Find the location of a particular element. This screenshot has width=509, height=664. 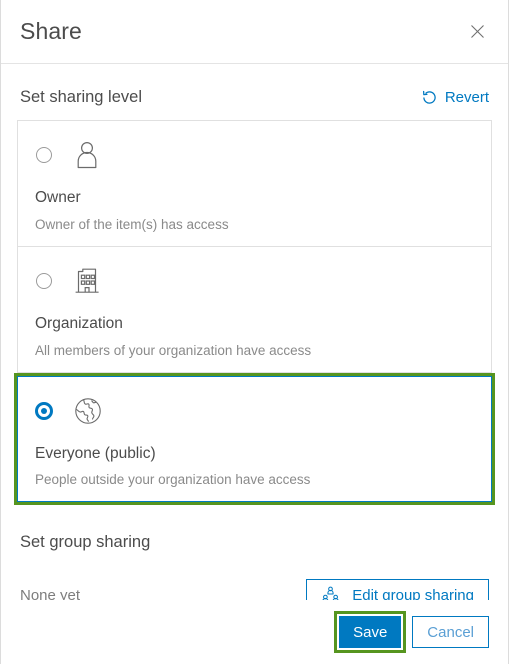

sharing-level-header: Set sharing level Revert is located at coordinates (254, 92).